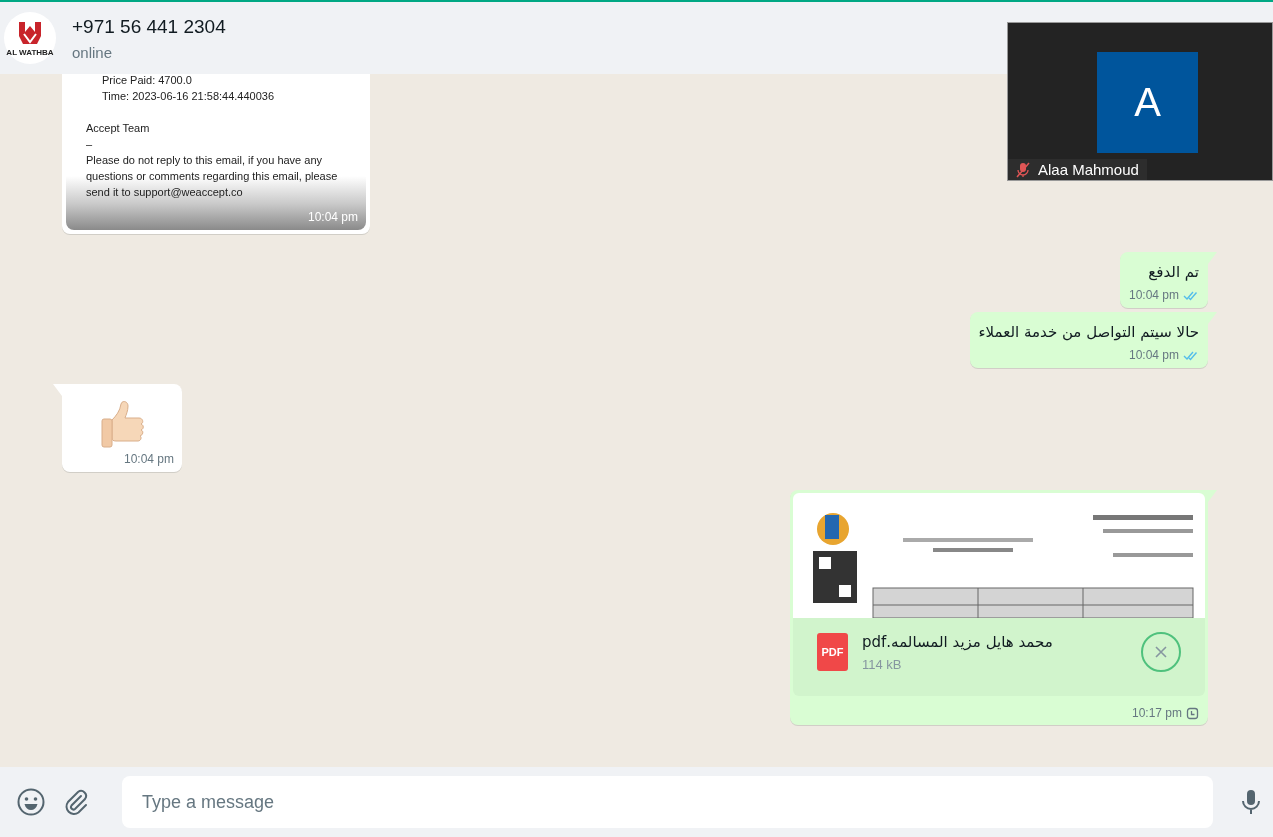  What do you see at coordinates (1161, 652) in the screenshot?
I see `close-icon` at bounding box center [1161, 652].